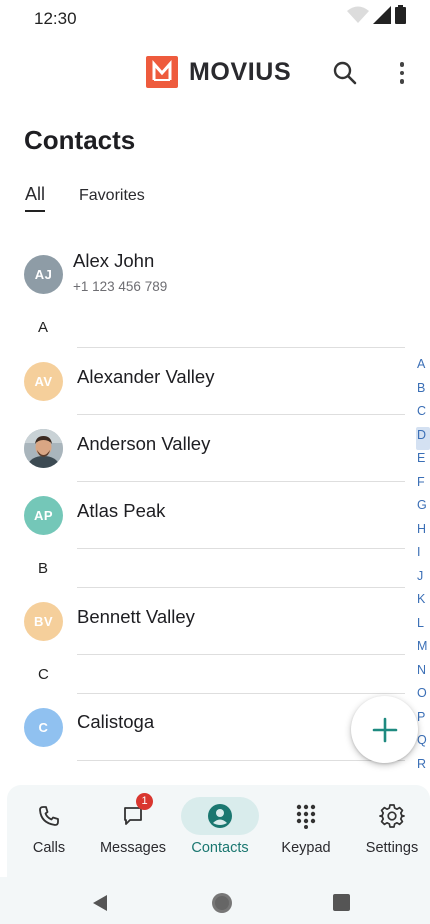 This screenshot has width=430, height=924. What do you see at coordinates (112, 196) in the screenshot?
I see `tab-favorites: Favorites` at bounding box center [112, 196].